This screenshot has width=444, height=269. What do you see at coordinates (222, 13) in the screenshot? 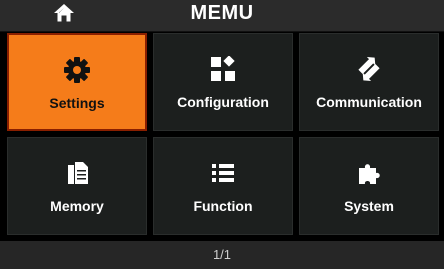
I see `page-title: MEMU` at bounding box center [222, 13].